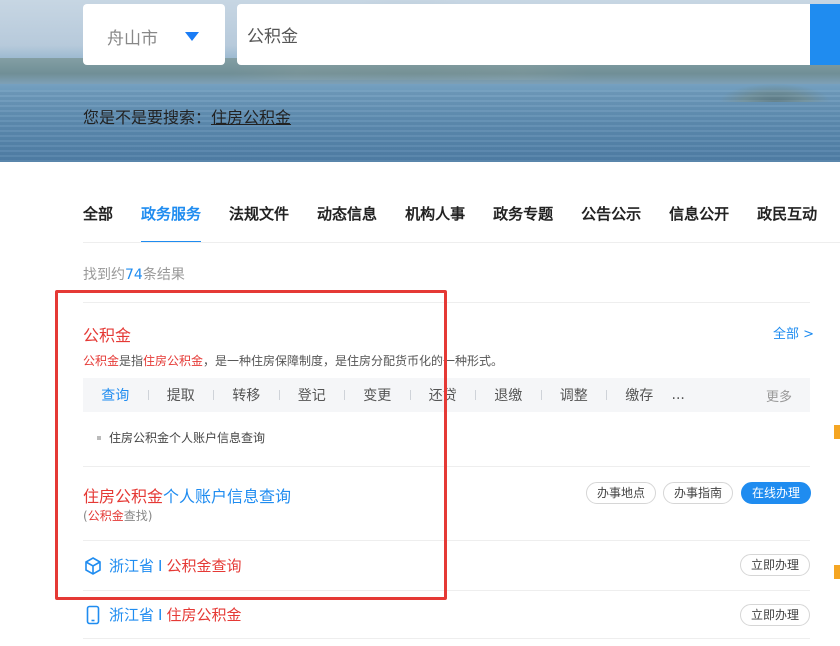  Describe the element at coordinates (435, 223) in the screenshot. I see `tab-personnel: 机构人事` at that location.